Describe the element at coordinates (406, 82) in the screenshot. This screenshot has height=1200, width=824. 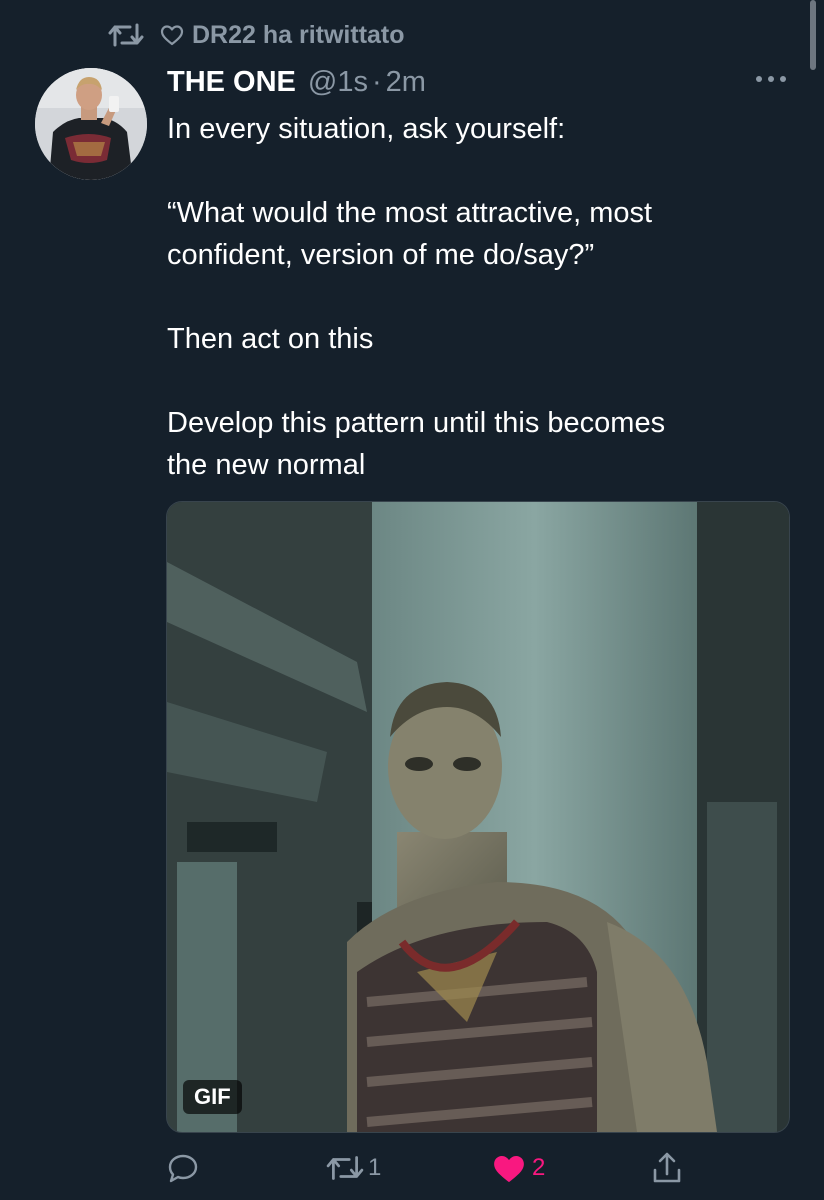
I see `post-time: 2m` at that location.